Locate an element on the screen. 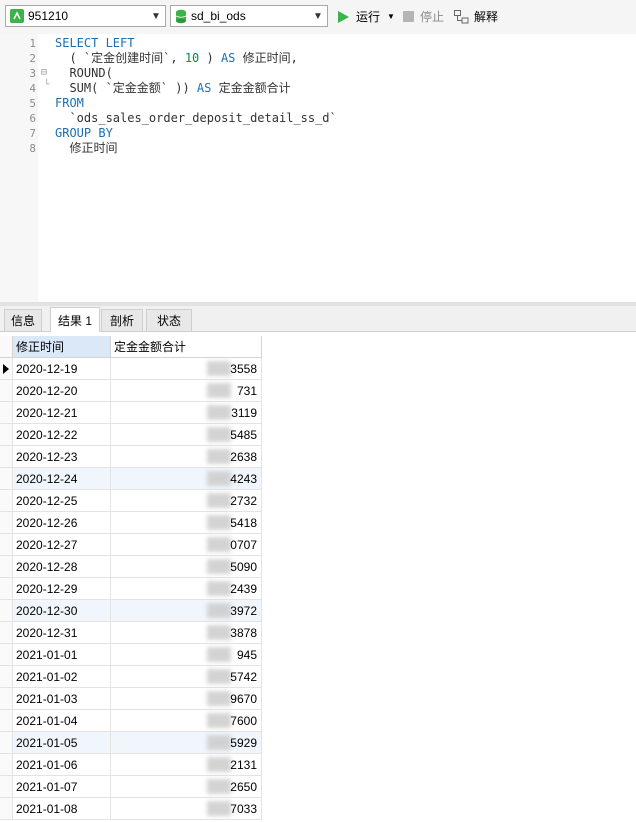 The width and height of the screenshot is (636, 822). cell-date: 2020-12-29 is located at coordinates (62, 589).